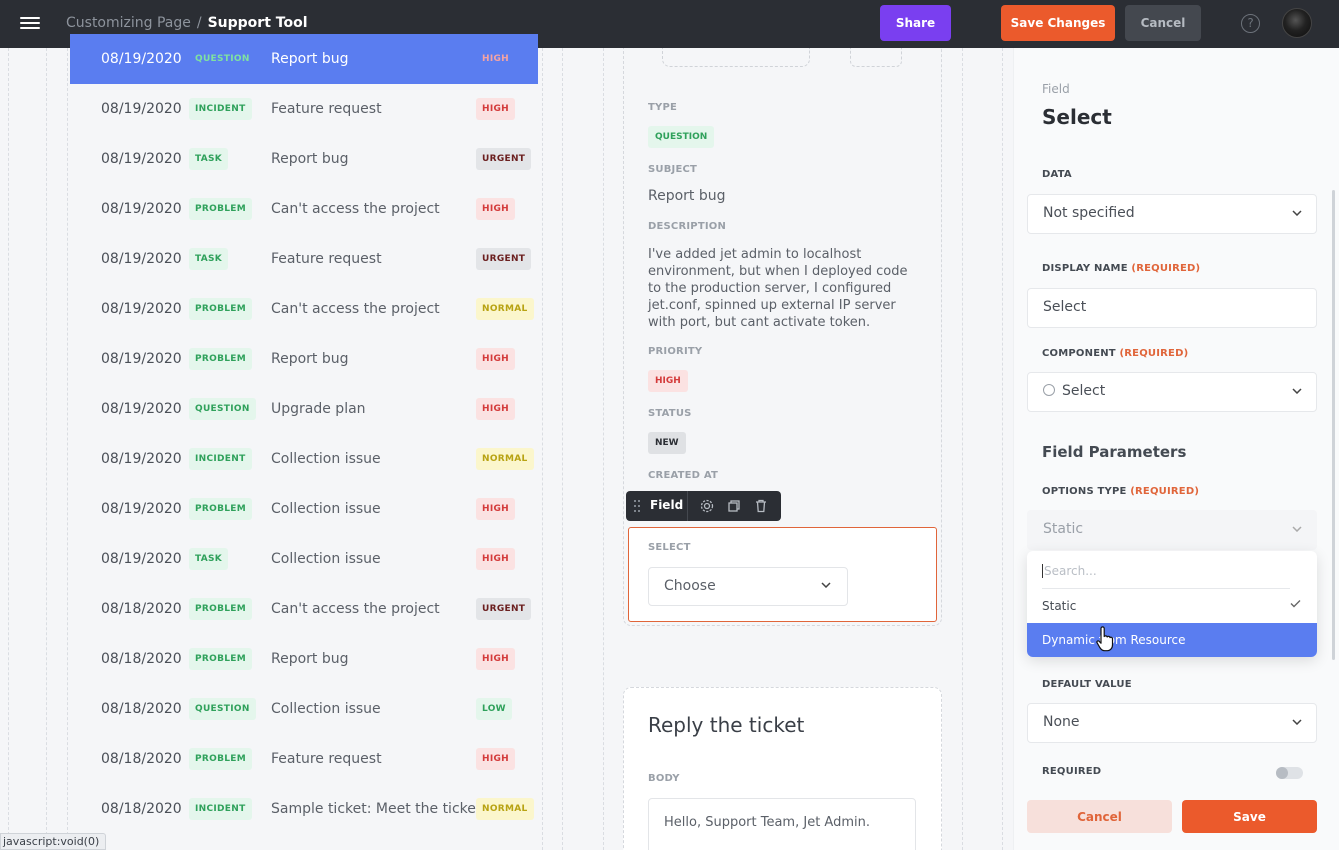  I want to click on ticket-subject: Feature request, so click(326, 259).